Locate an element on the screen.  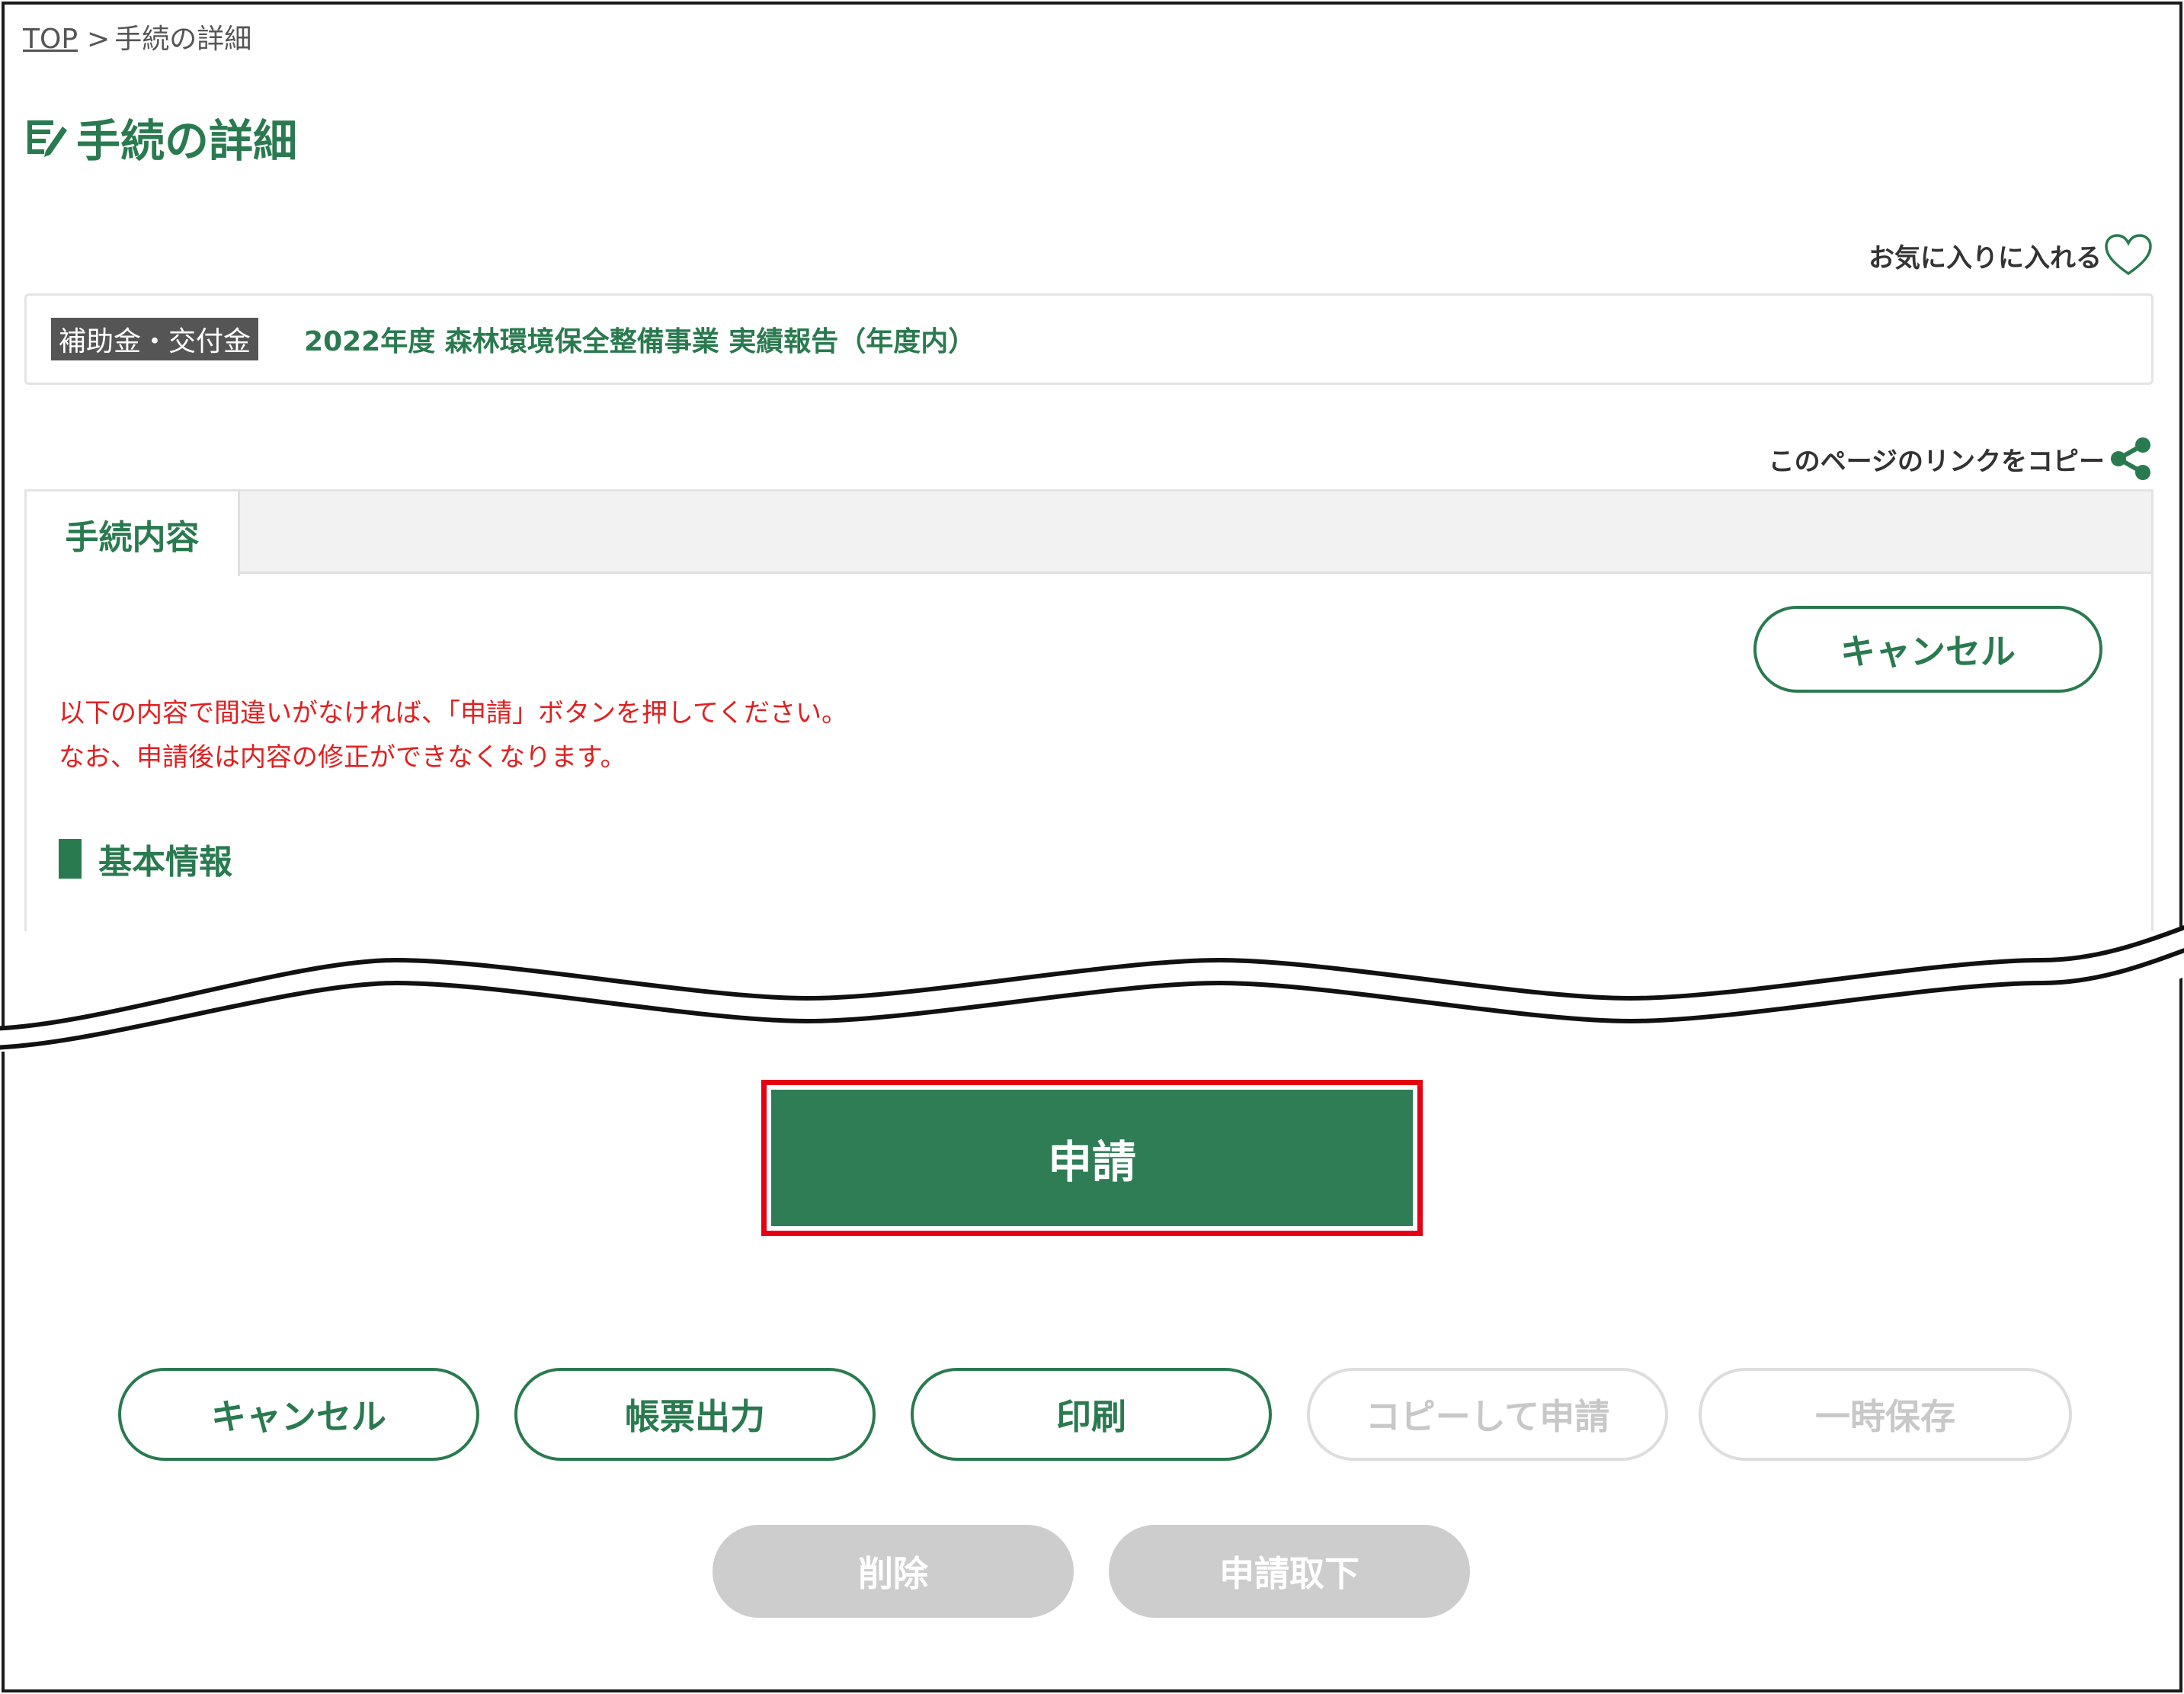
procedure-info-box: 補助金・交付金 2022年度 森林環境保全整備事業 実績報告（年度内） is located at coordinates (1089, 339).